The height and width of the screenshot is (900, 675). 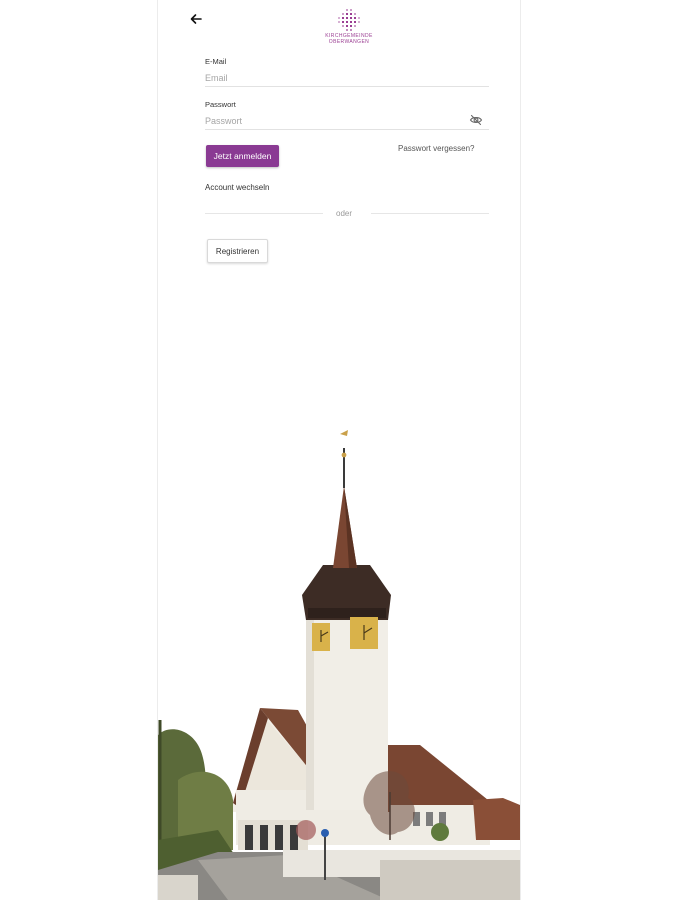 I want to click on forgot-password-link: Passwort vergessen?, so click(x=436, y=148).